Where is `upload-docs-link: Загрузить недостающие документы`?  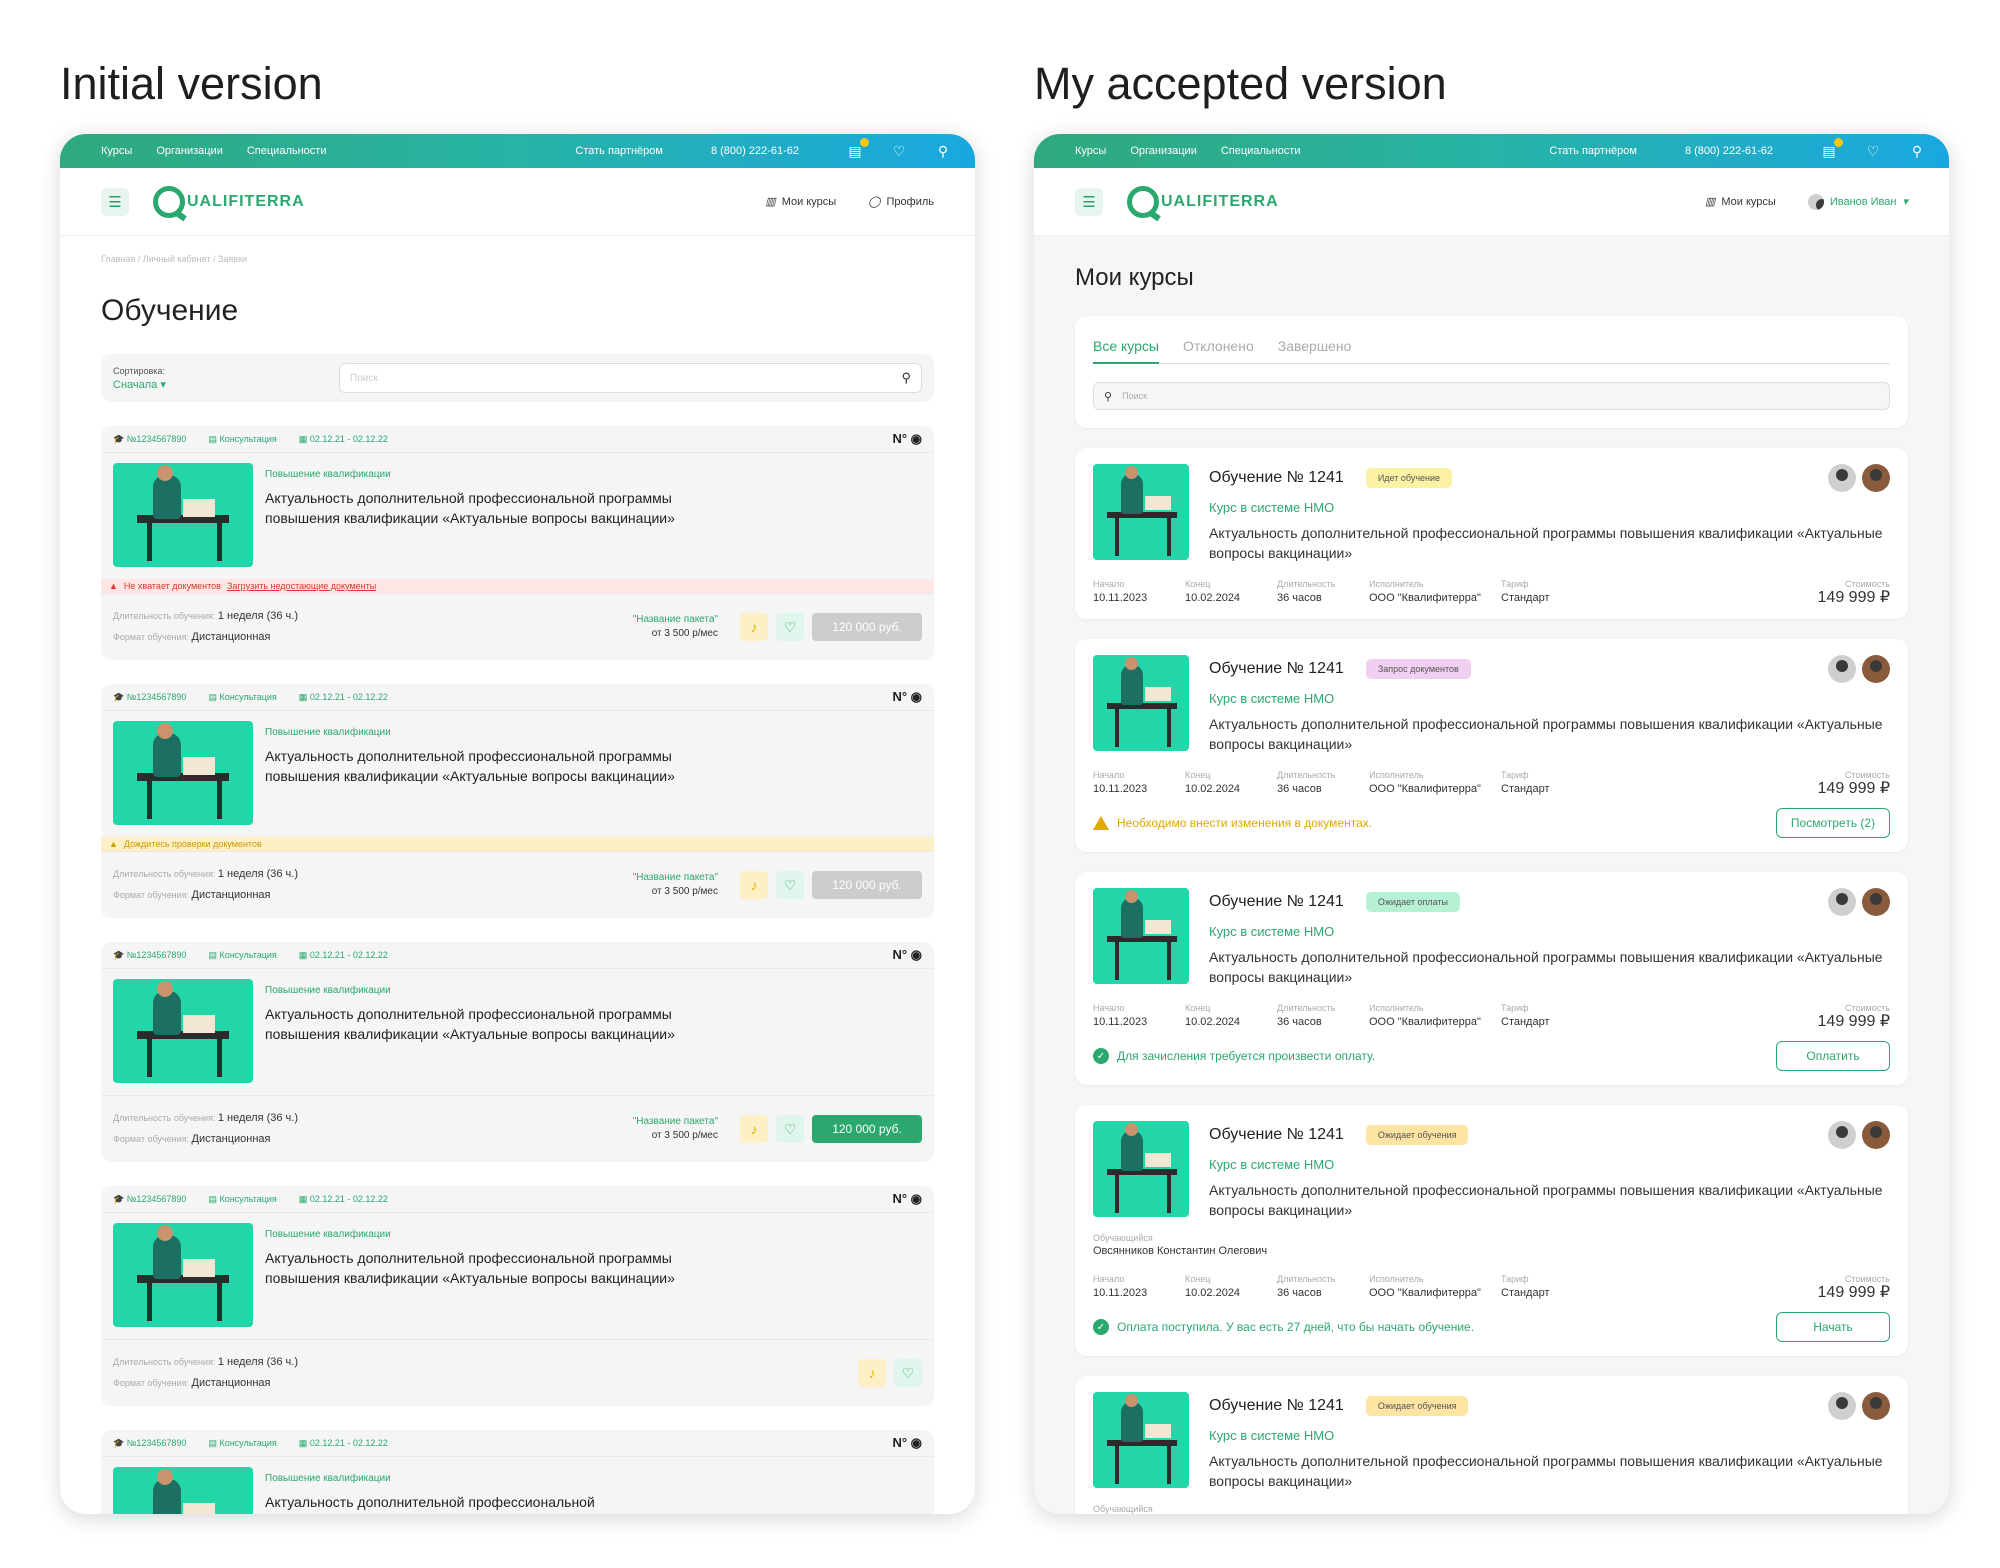 upload-docs-link: Загрузить недостающие документы is located at coordinates (301, 586).